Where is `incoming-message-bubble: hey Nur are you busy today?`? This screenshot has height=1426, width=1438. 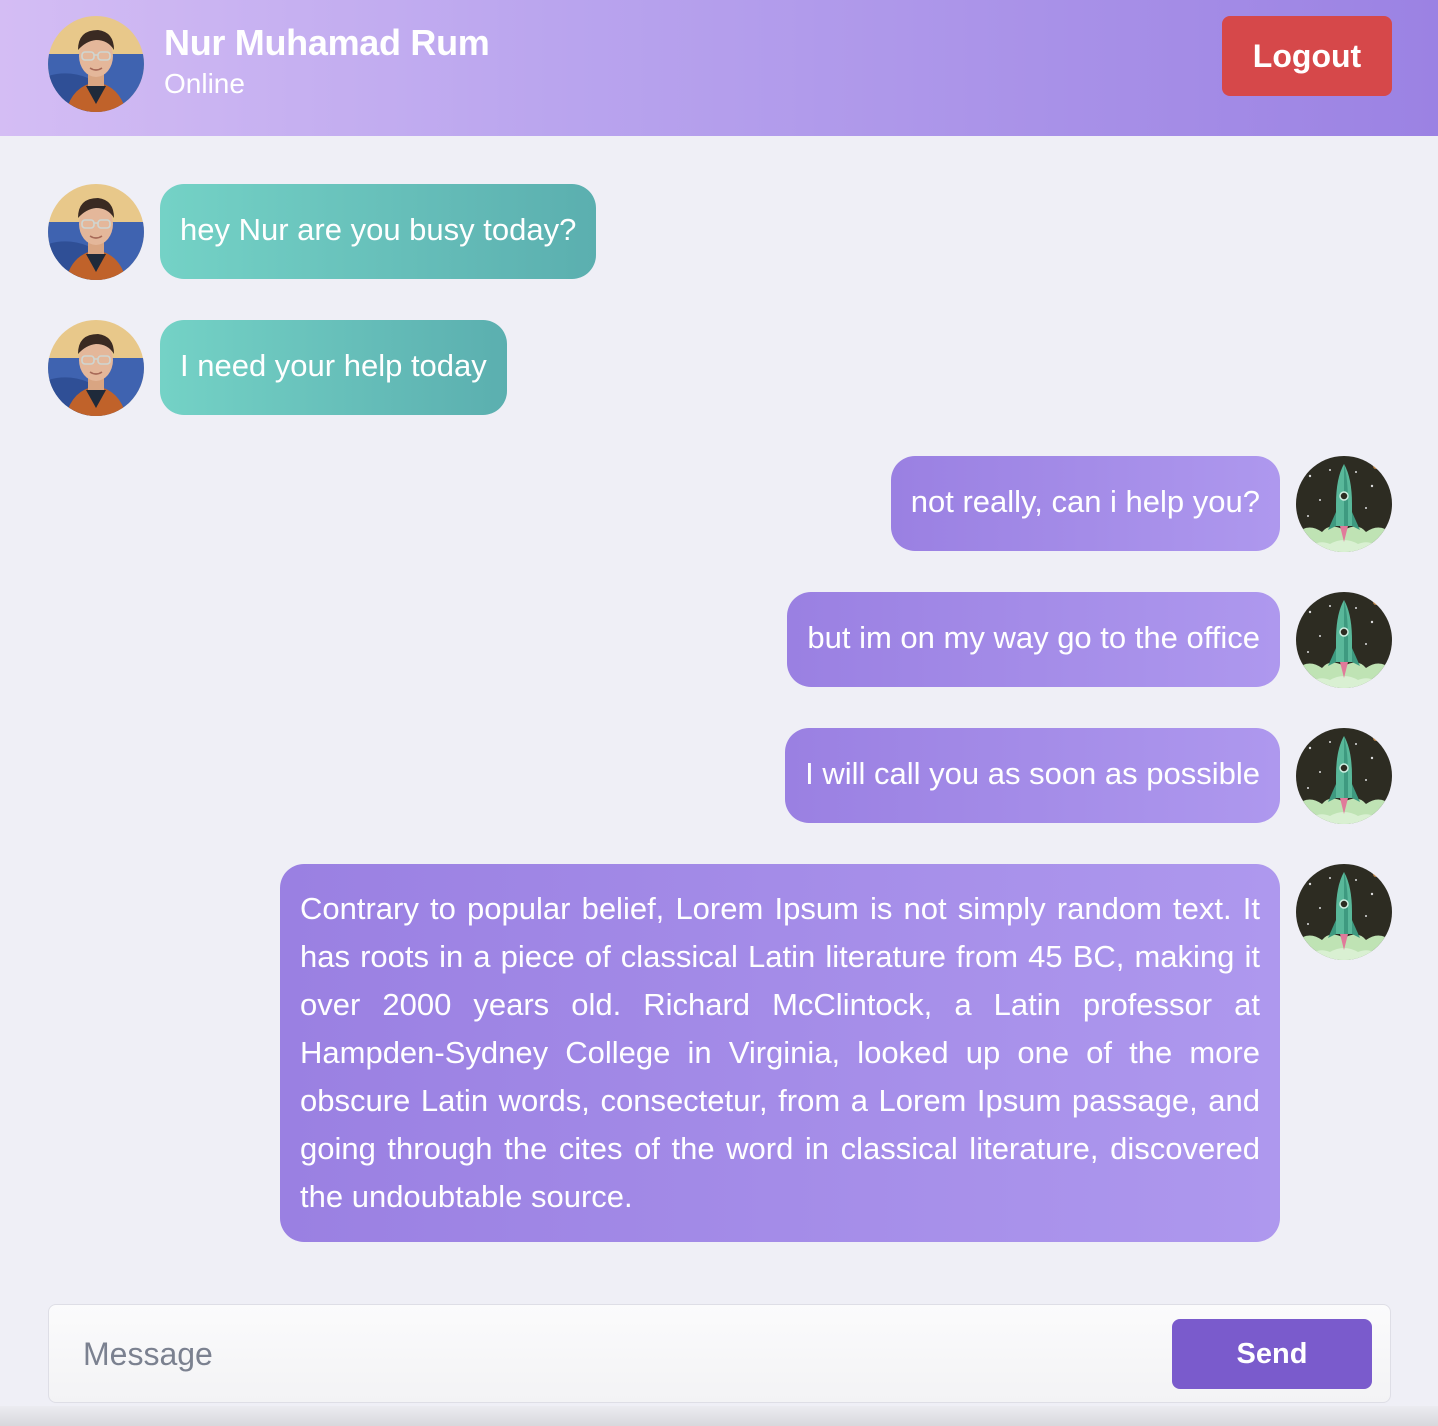 incoming-message-bubble: hey Nur are you busy today? is located at coordinates (378, 231).